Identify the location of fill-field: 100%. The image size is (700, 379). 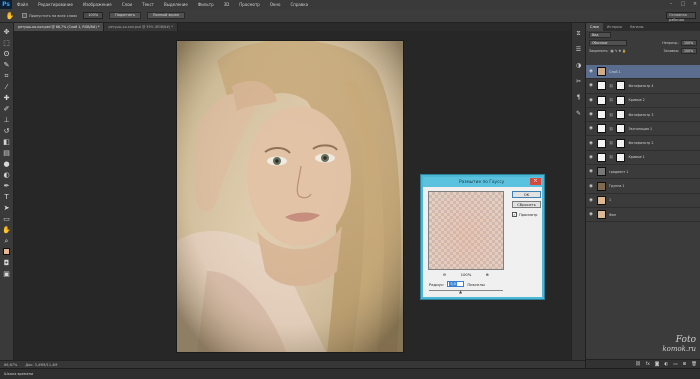
(689, 51).